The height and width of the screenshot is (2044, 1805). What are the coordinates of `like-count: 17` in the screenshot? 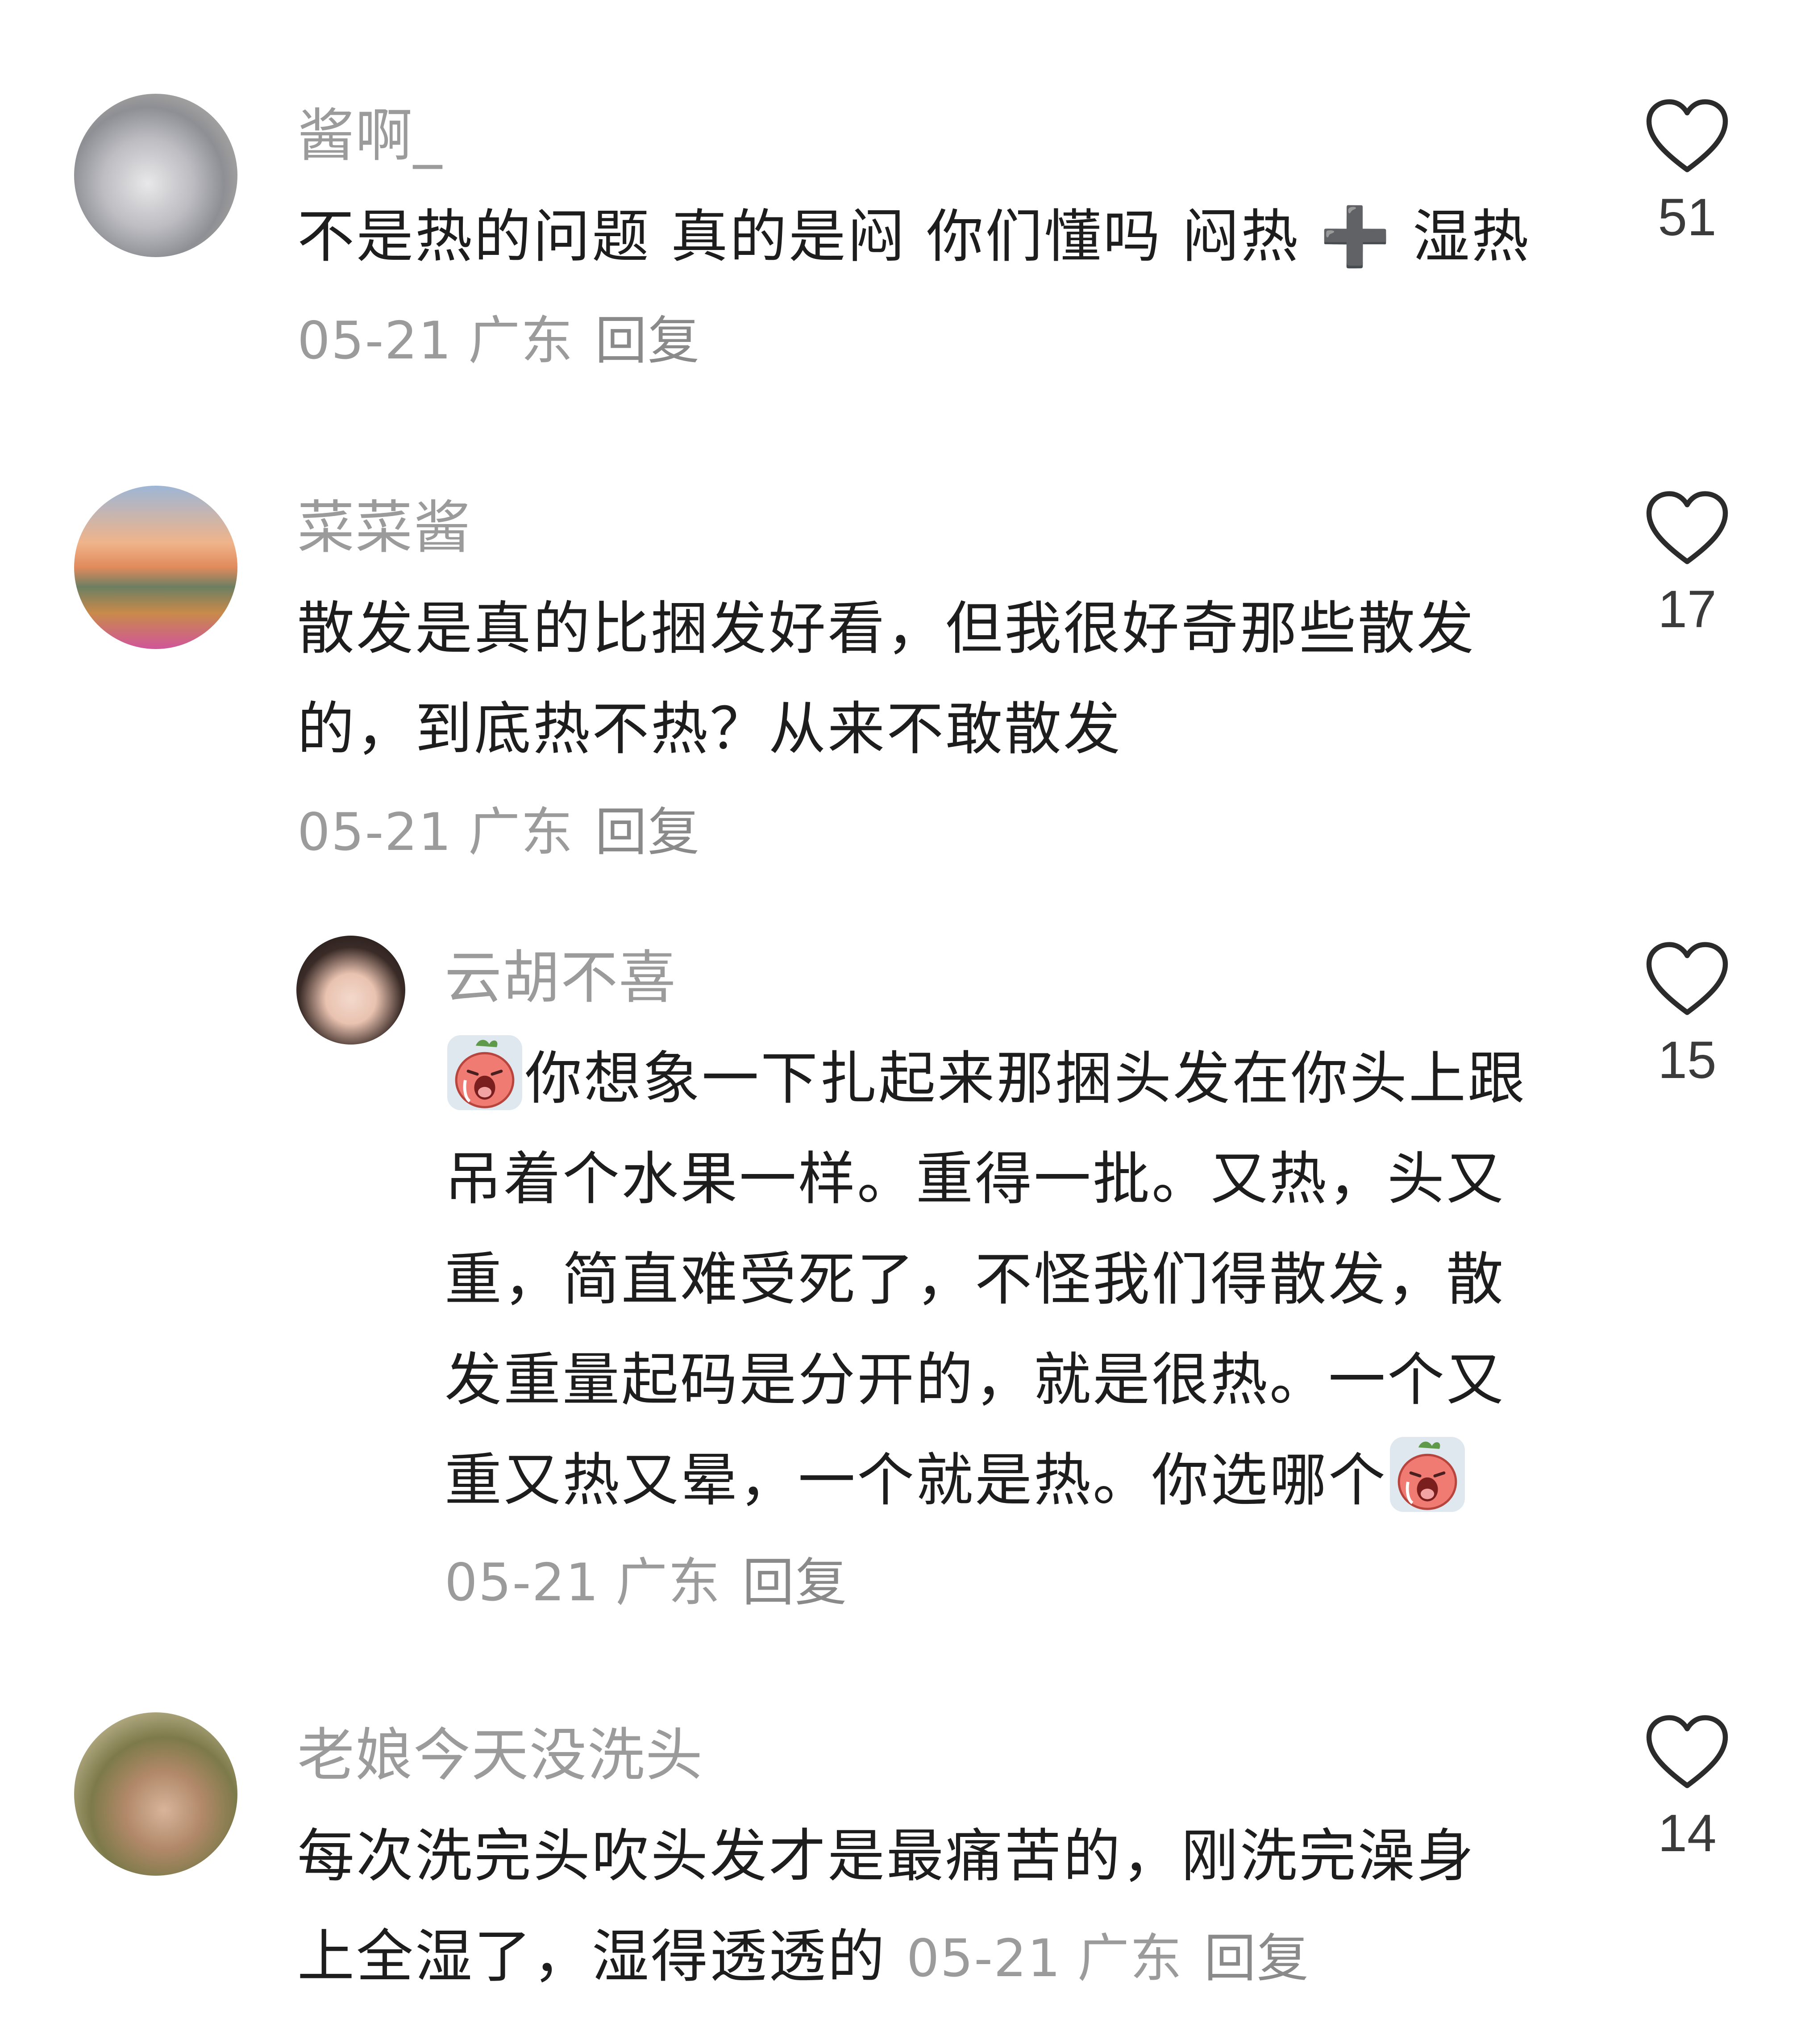 It's located at (1687, 609).